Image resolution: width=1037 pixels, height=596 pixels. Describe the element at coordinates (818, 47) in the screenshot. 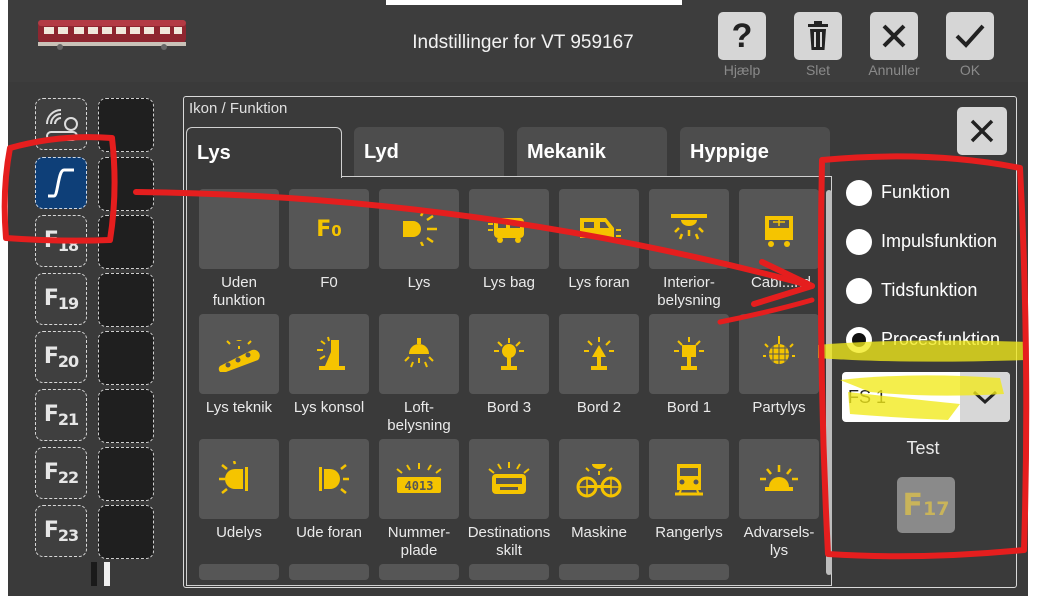

I see `delete-button: Slet` at that location.